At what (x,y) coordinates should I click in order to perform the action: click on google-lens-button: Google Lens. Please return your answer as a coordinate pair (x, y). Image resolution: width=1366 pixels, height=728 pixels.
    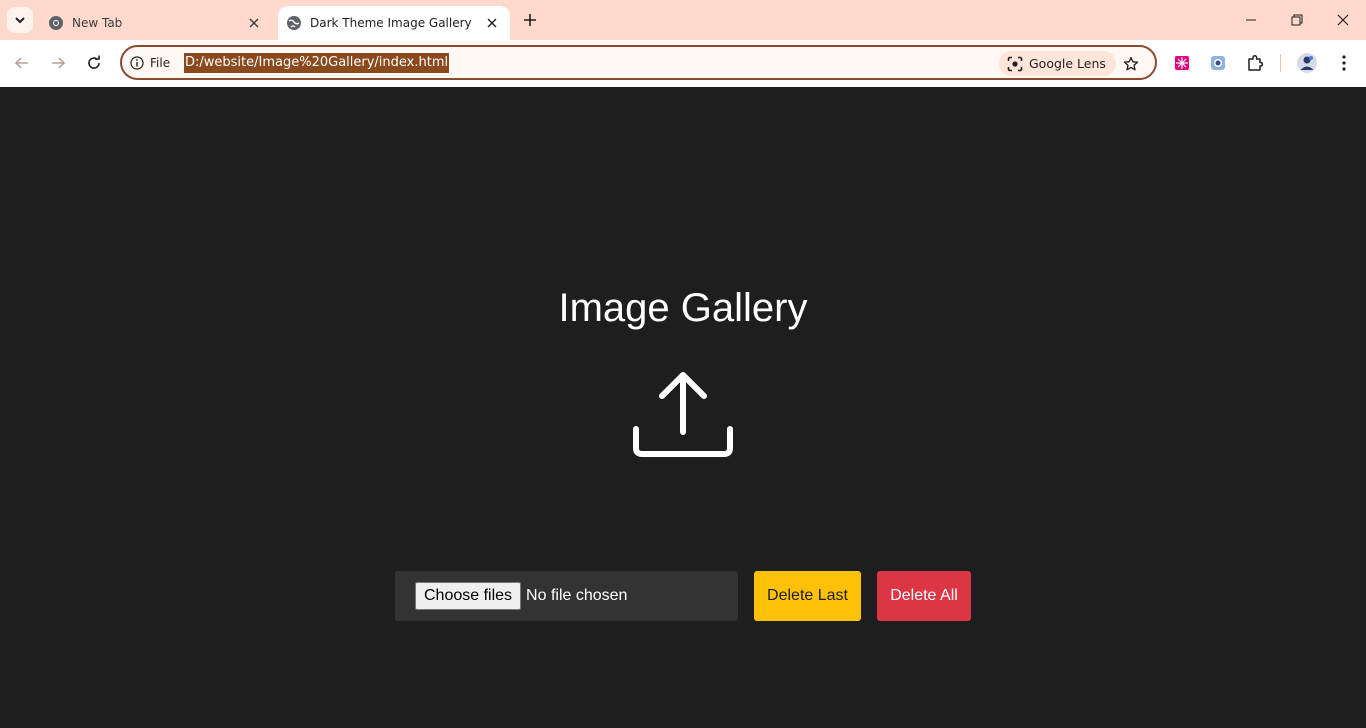
    Looking at the image, I should click on (1057, 63).